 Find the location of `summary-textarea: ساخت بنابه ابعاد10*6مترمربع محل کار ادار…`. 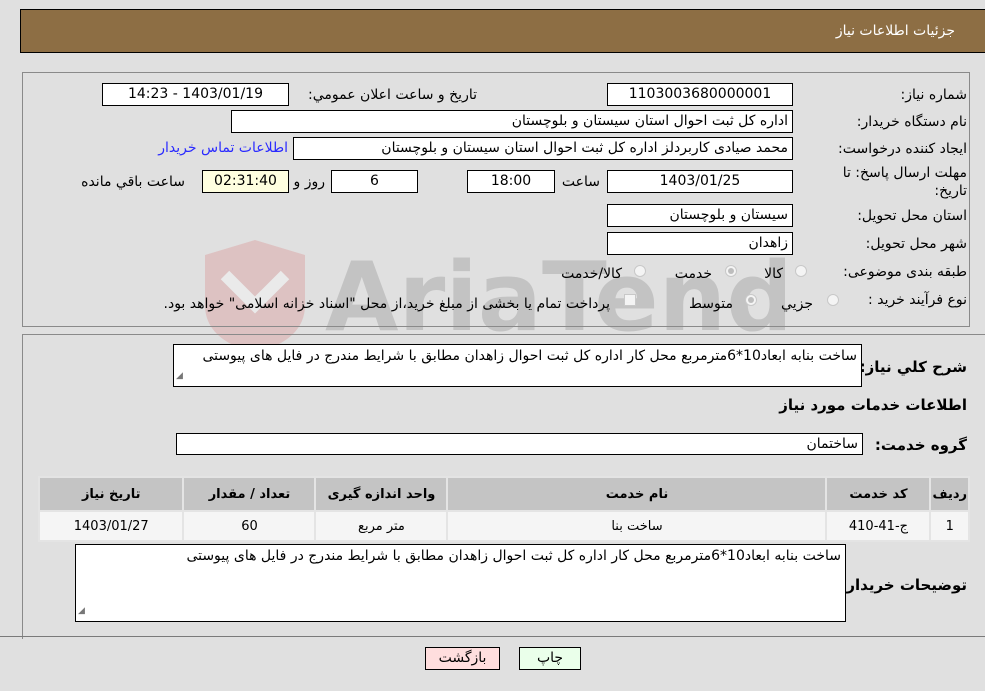

summary-textarea: ساخت بنابه ابعاد10*6مترمربع محل کار ادار… is located at coordinates (517, 365).